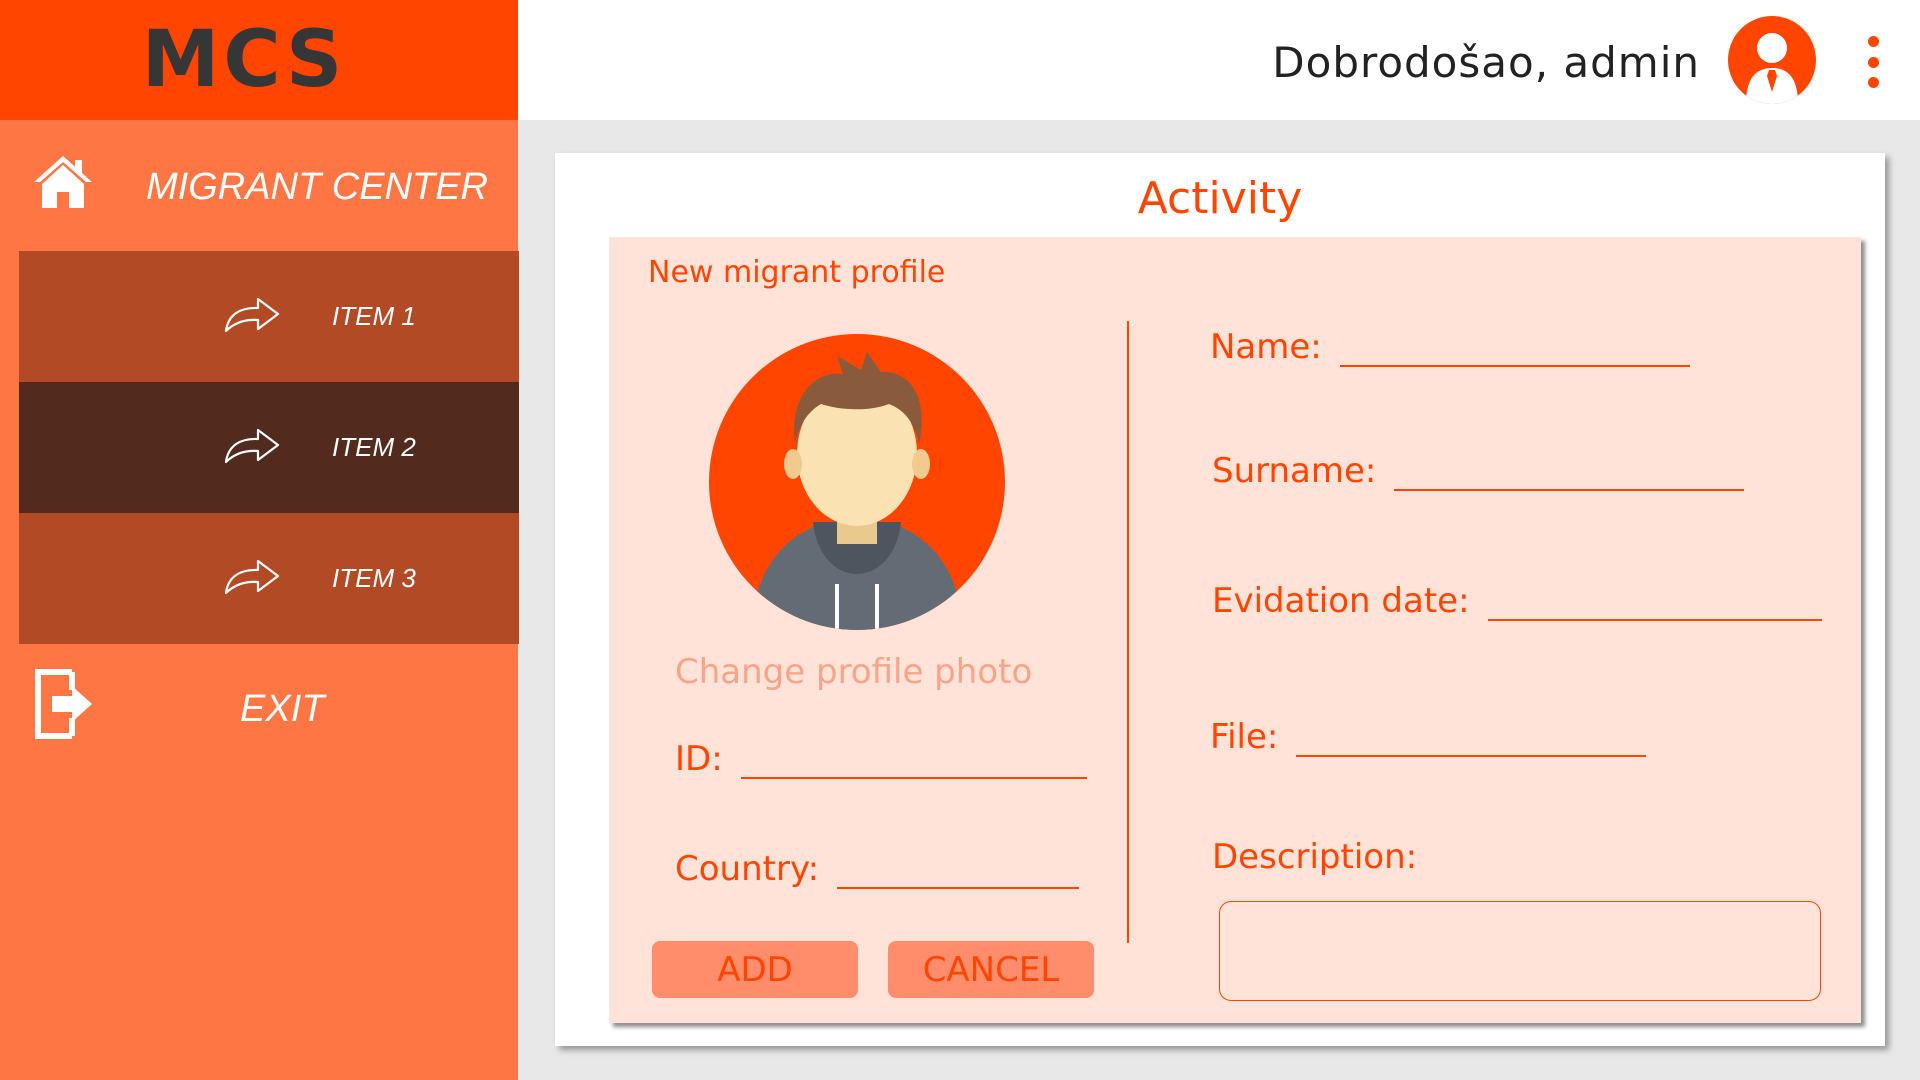 The width and height of the screenshot is (1920, 1080). What do you see at coordinates (1294, 471) in the screenshot?
I see `surname-label: Surname:` at bounding box center [1294, 471].